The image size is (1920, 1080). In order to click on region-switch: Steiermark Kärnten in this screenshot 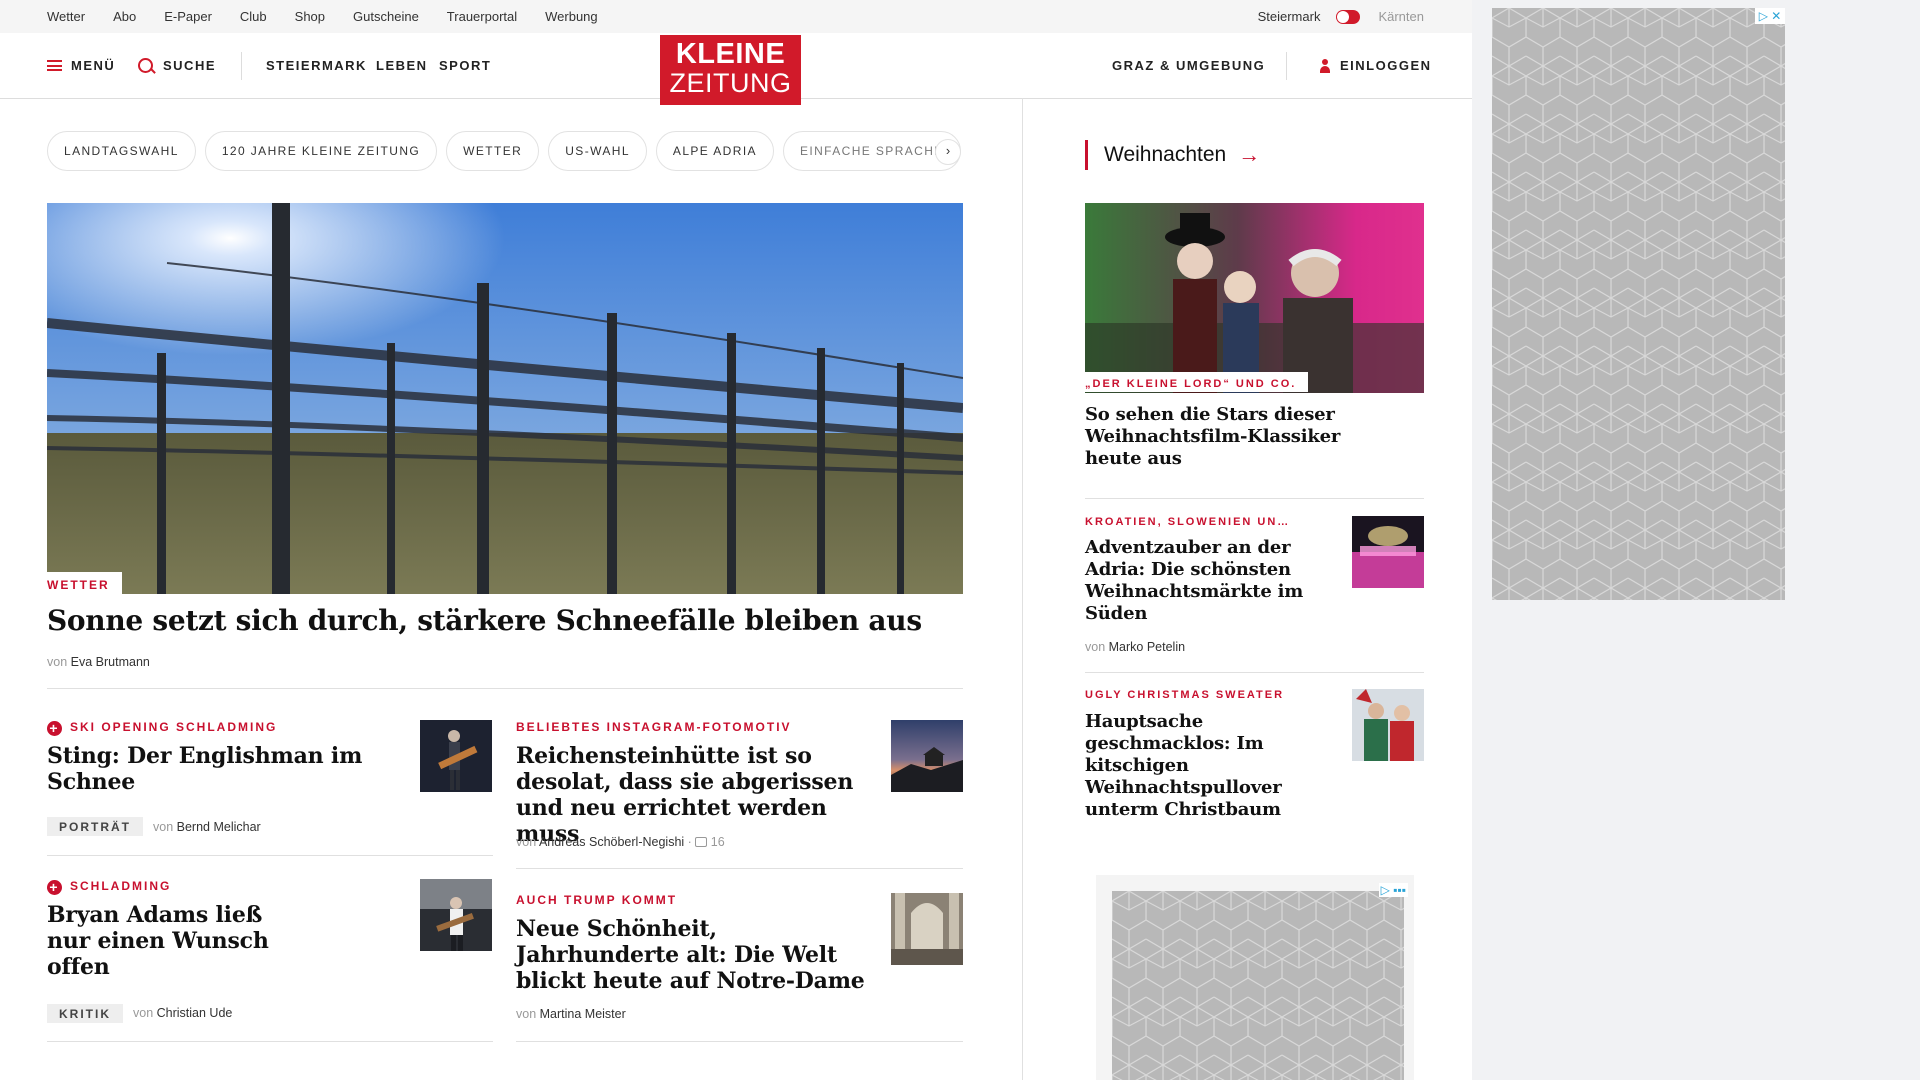, I will do `click(1341, 16)`.